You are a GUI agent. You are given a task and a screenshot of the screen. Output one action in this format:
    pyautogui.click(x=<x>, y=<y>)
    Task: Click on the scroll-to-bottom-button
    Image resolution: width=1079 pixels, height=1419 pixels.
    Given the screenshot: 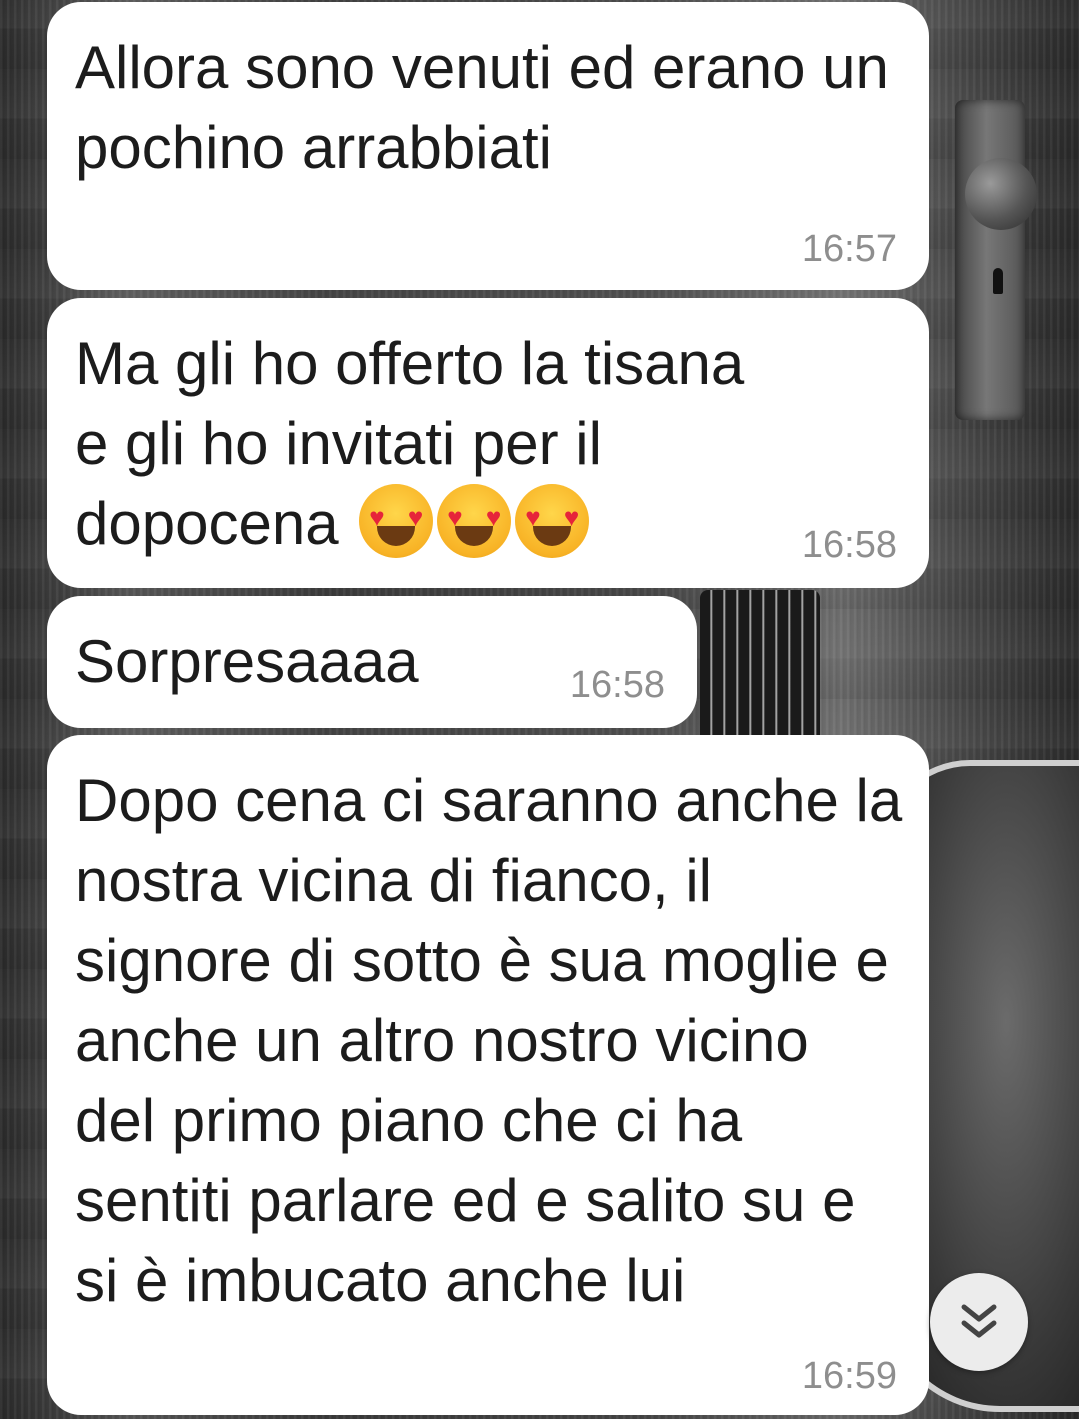 What is the action you would take?
    pyautogui.click(x=979, y=1322)
    